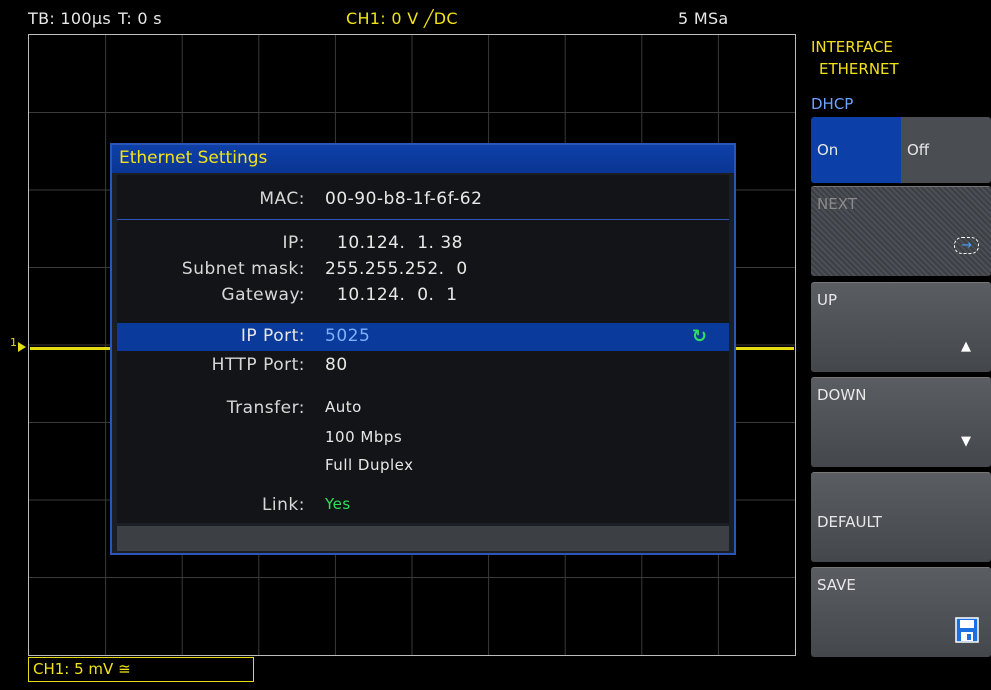  What do you see at coordinates (966, 346) in the screenshot?
I see `triangle-up-icon: ▲` at bounding box center [966, 346].